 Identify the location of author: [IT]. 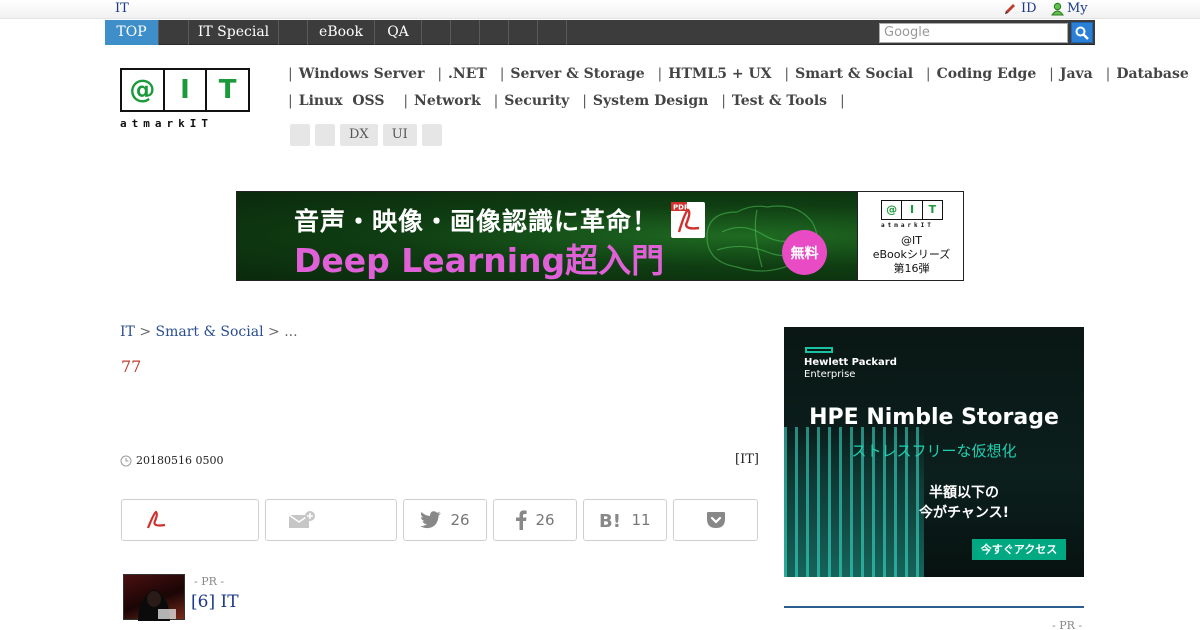
(747, 459).